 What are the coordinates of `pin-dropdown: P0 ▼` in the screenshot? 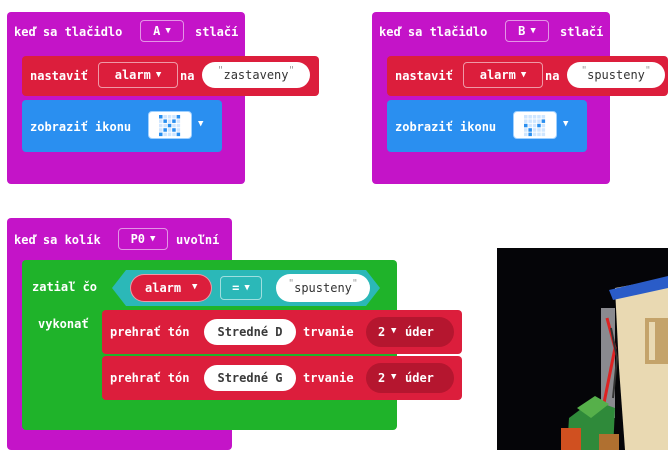 It's located at (143, 239).